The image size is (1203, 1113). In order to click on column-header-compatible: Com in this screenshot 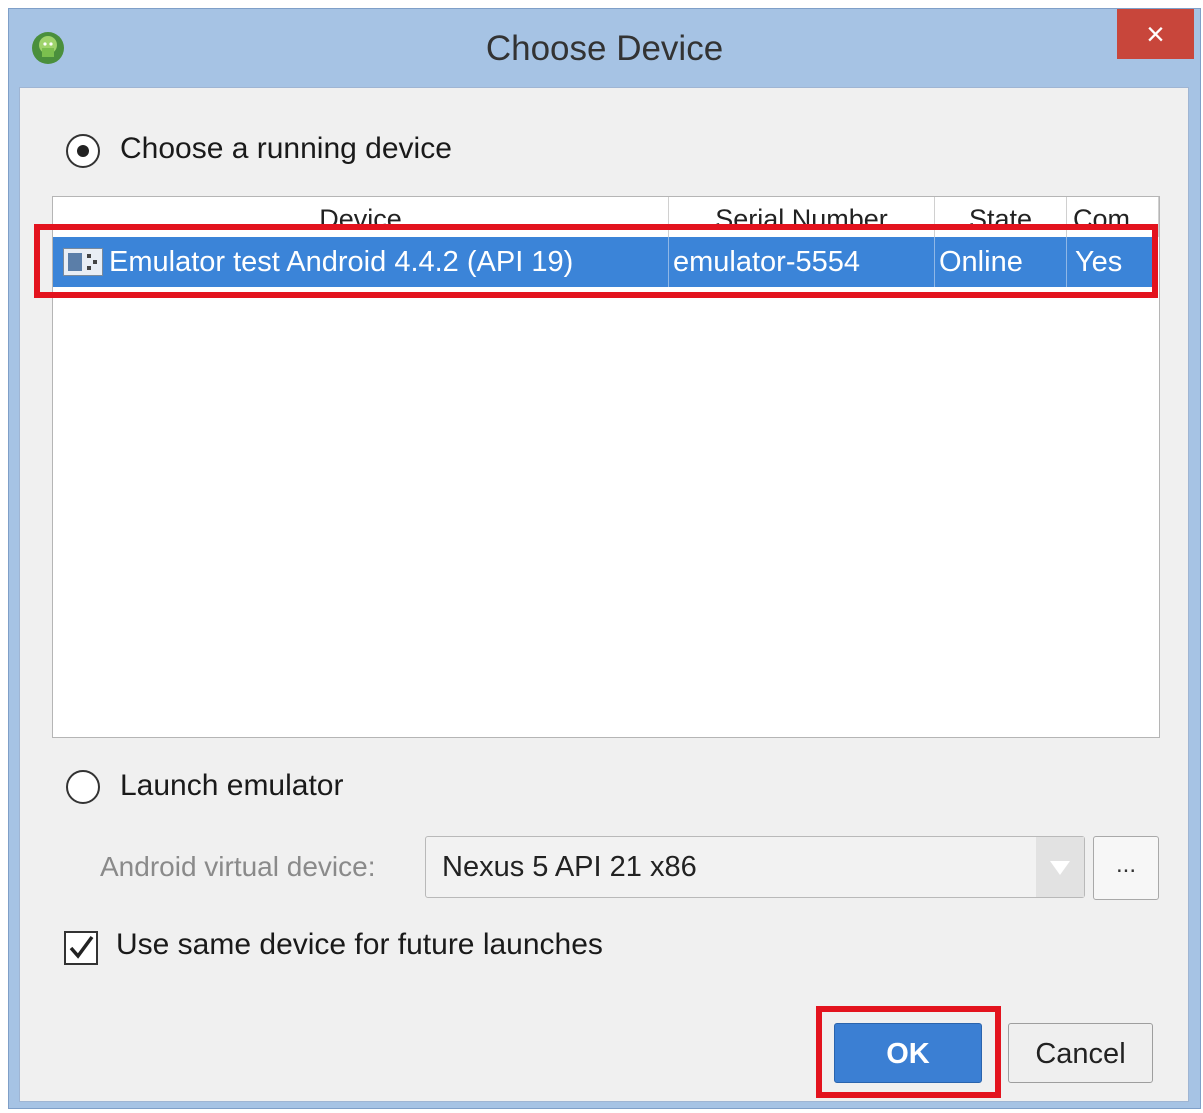, I will do `click(1113, 217)`.